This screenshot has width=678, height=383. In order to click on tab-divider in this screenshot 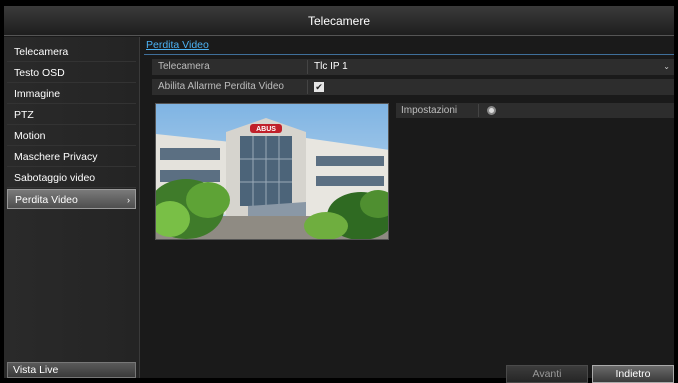, I will do `click(409, 54)`.